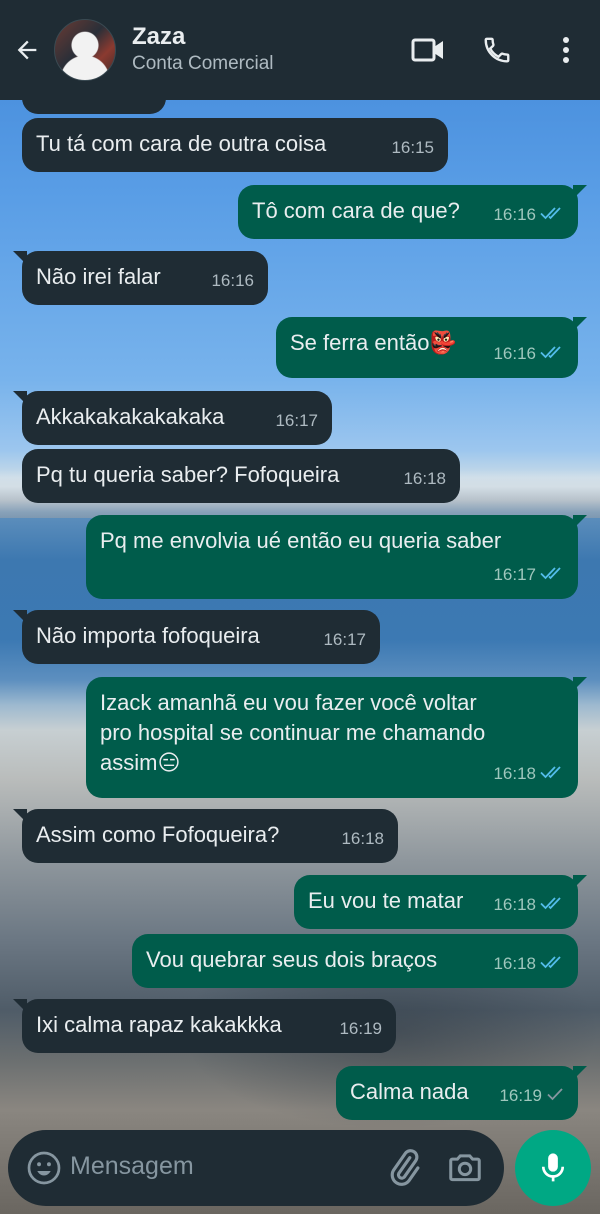 The height and width of the screenshot is (1214, 600). Describe the element at coordinates (355, 961) in the screenshot. I see `outgoing-message: Vou quebrar seus dois braços 16:18` at that location.